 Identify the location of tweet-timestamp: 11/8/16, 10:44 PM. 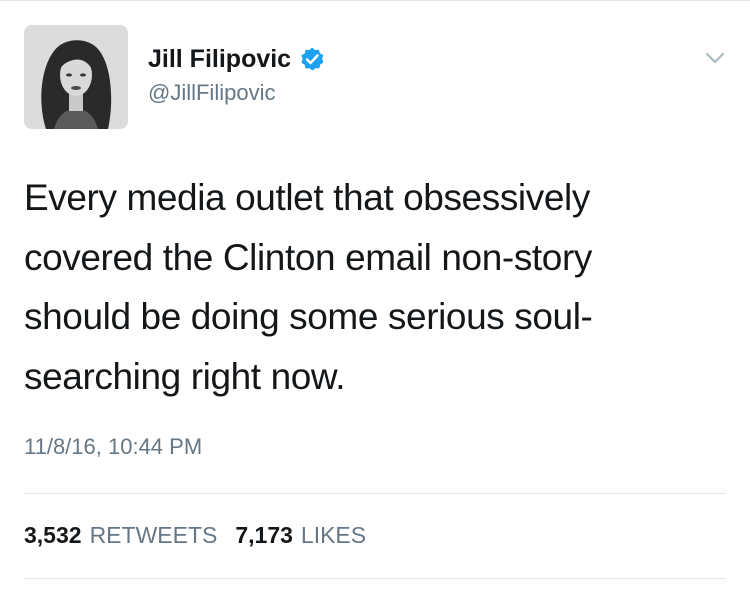
(113, 447).